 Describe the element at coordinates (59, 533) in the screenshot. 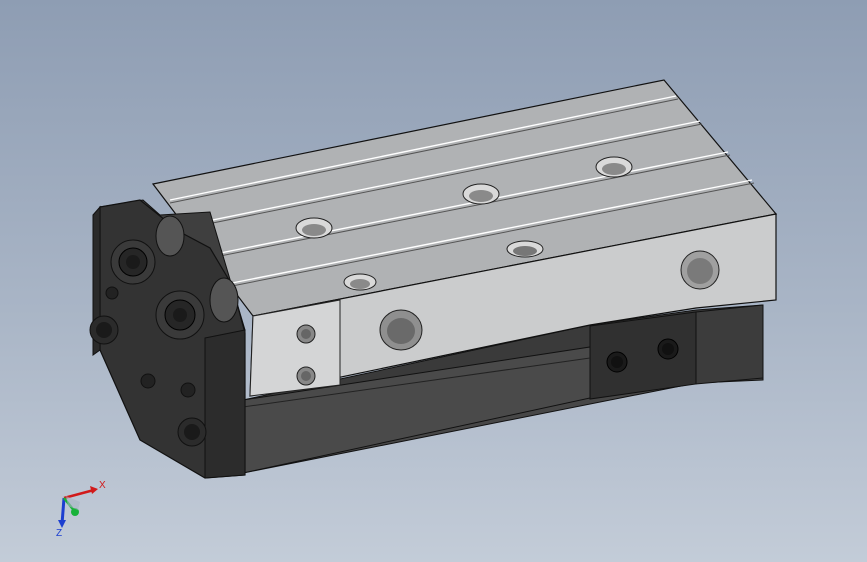

I see `z-axis-label: Z` at that location.